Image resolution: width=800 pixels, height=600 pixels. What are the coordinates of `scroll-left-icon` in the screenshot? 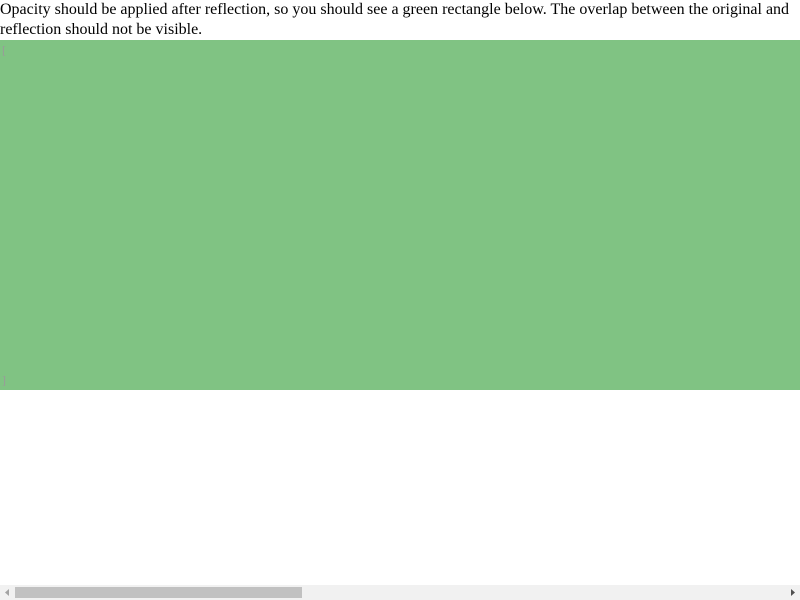 It's located at (7, 592).